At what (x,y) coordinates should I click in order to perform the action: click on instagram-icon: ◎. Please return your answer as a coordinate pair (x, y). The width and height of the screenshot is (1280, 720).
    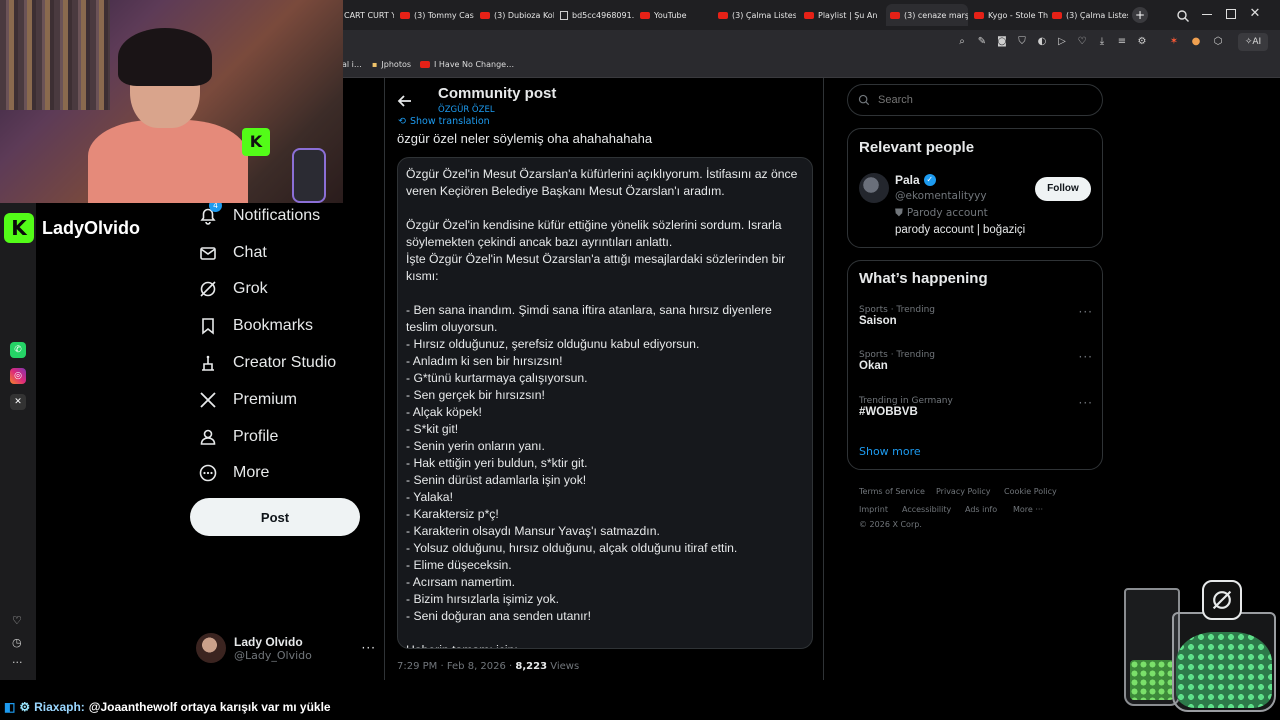
    Looking at the image, I should click on (18, 376).